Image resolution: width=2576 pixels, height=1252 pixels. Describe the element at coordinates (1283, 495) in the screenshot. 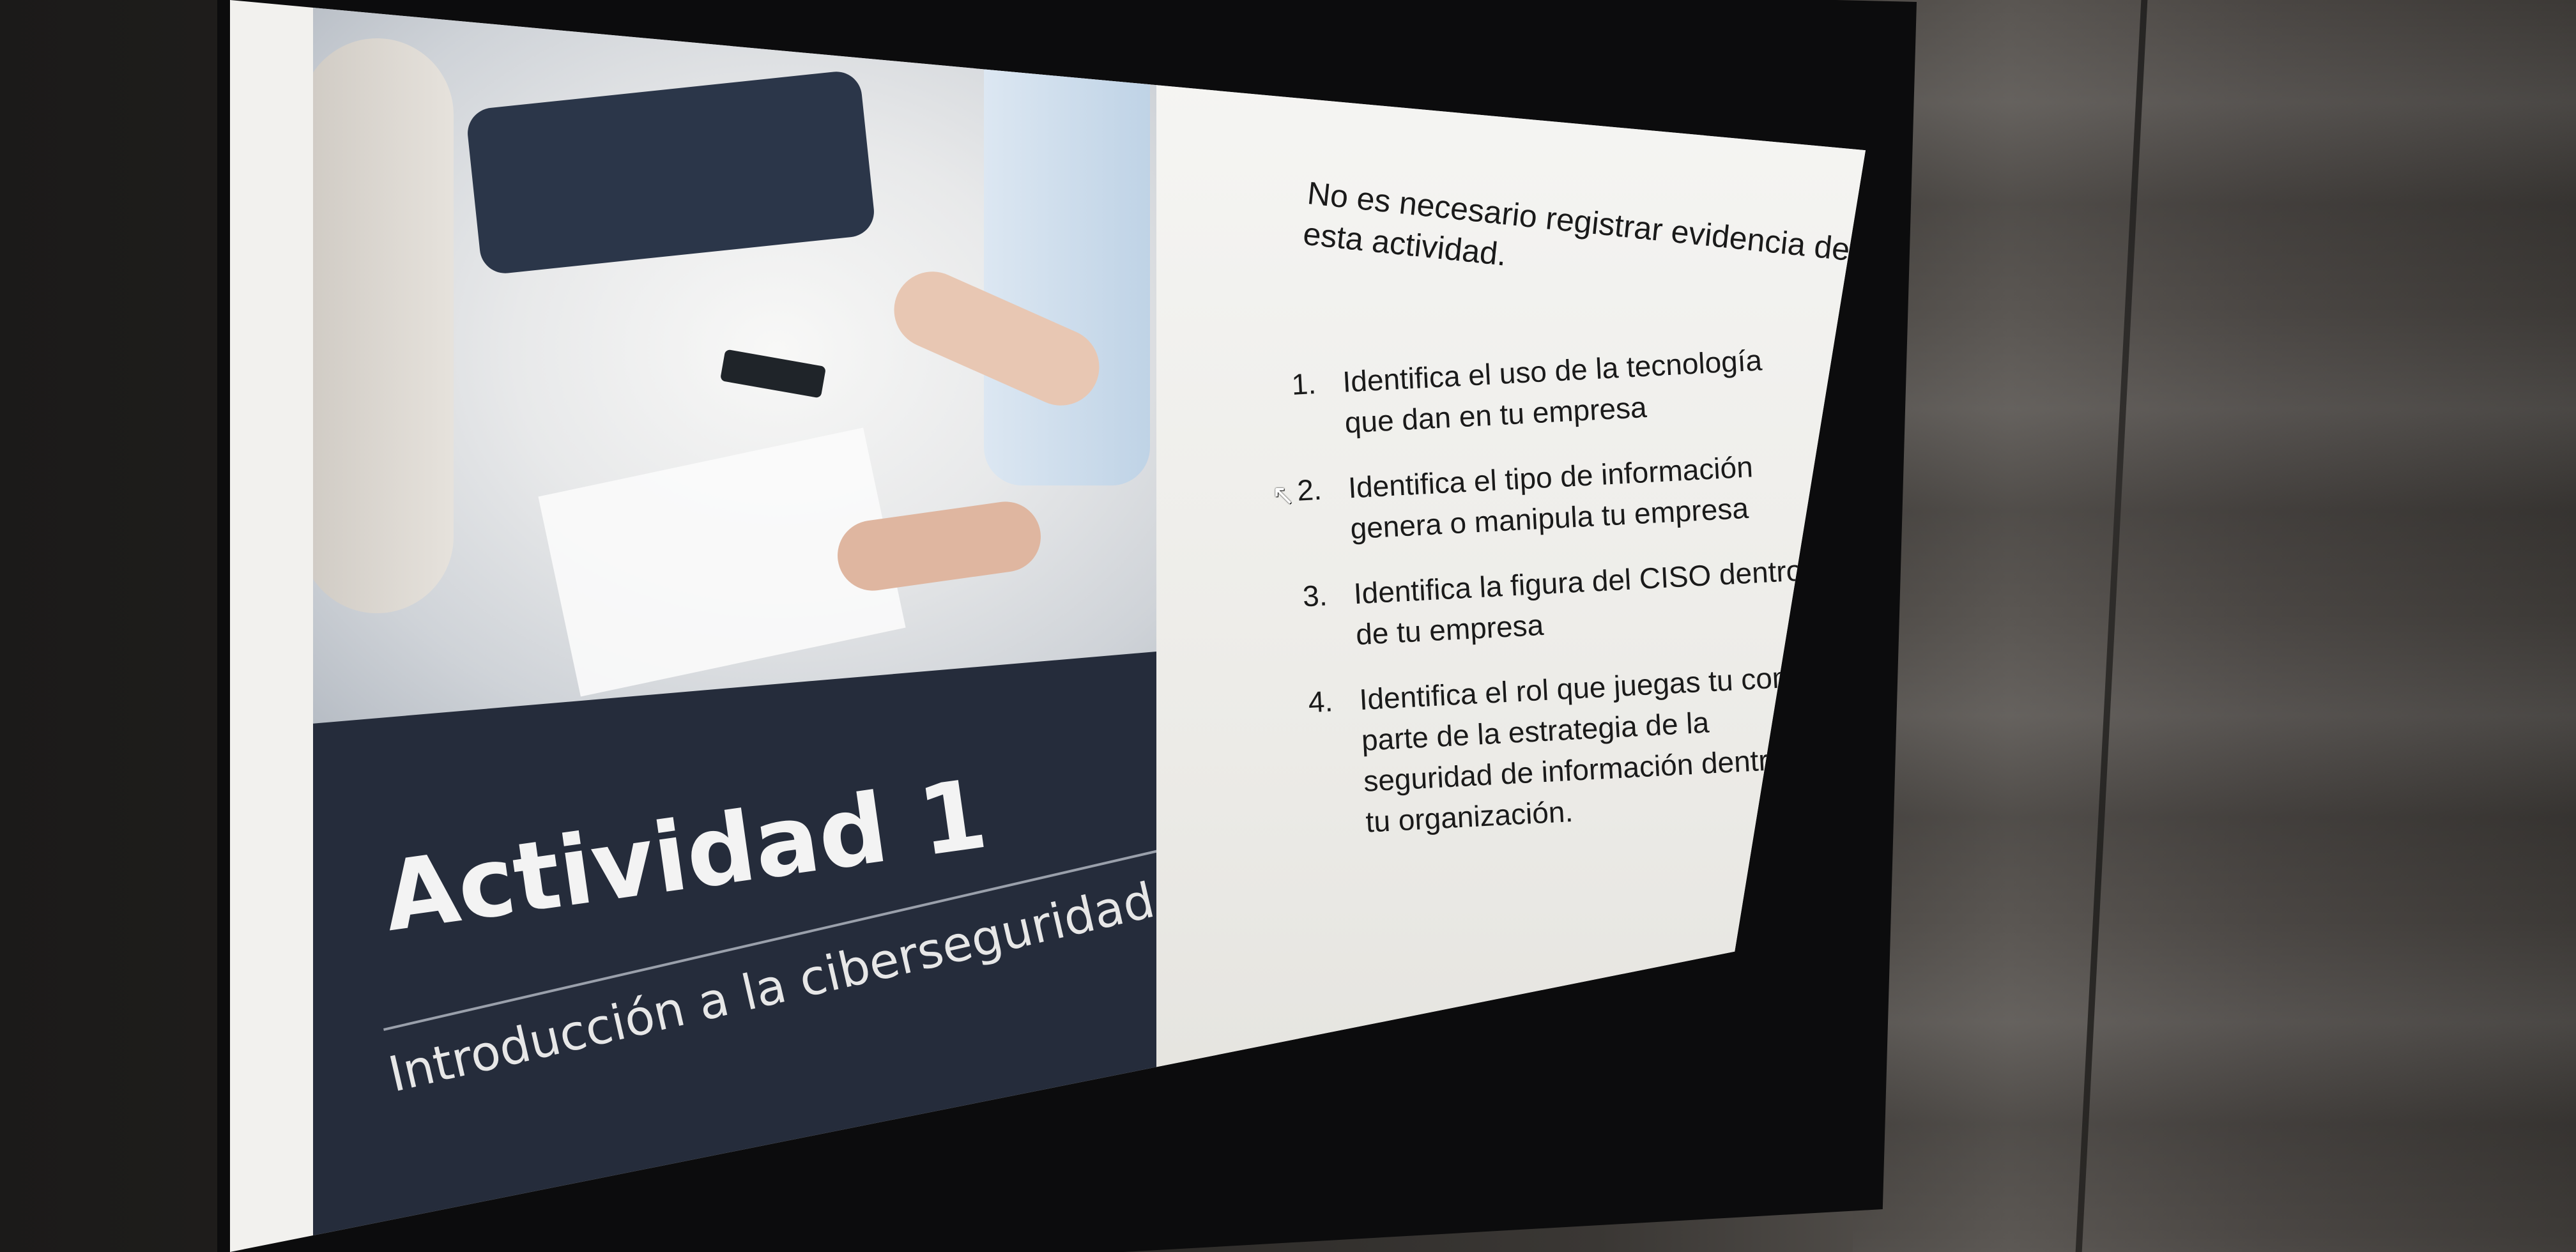

I see `mouse-pointer-icon: ↖` at that location.